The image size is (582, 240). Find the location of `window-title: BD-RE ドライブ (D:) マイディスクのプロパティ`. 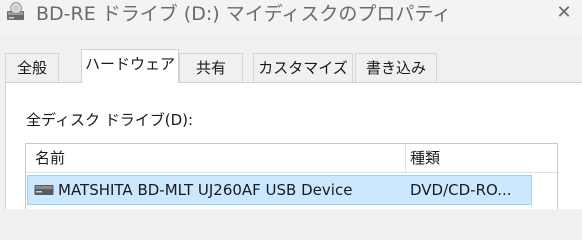

window-title: BD-RE ドライブ (D:) マイディスクのプロパティ is located at coordinates (244, 14).